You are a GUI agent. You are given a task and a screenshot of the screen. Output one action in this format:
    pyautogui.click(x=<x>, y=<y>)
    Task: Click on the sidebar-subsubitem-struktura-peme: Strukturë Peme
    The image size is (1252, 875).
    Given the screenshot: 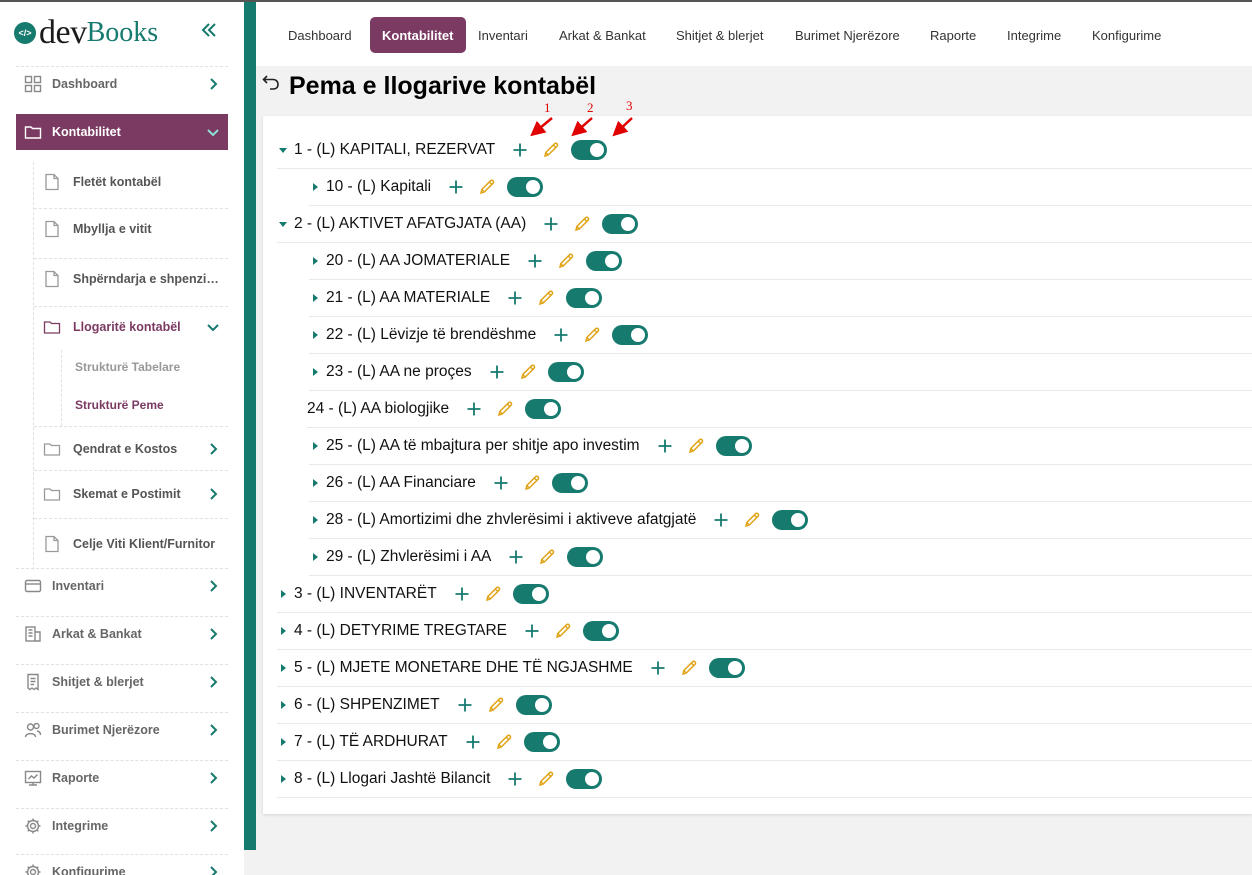 What is the action you would take?
    pyautogui.click(x=145, y=405)
    